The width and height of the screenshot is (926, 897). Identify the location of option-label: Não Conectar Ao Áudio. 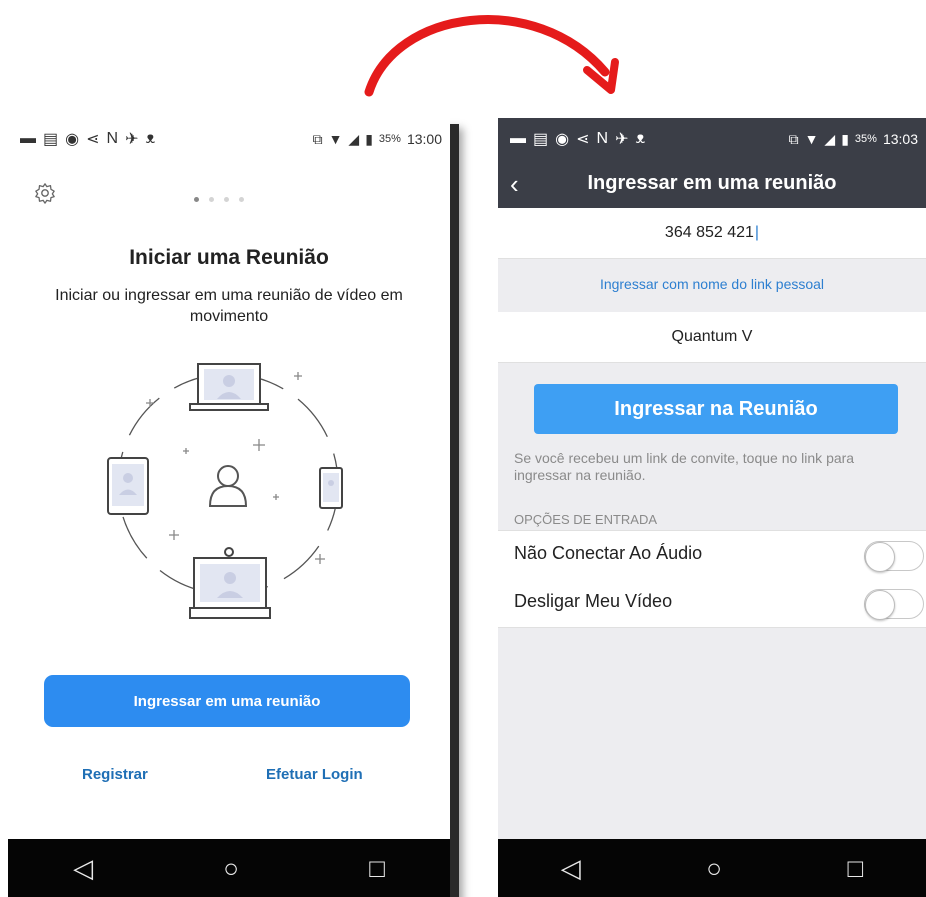
(608, 553).